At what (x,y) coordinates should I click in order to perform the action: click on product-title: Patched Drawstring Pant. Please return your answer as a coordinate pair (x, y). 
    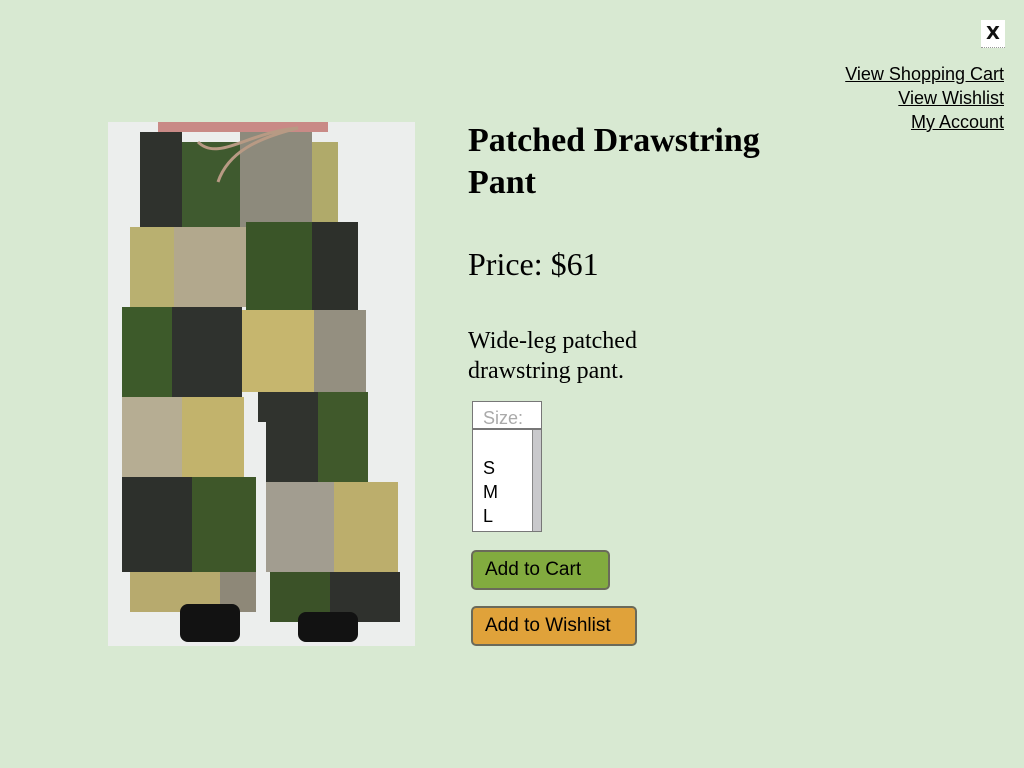
    Looking at the image, I should click on (614, 161).